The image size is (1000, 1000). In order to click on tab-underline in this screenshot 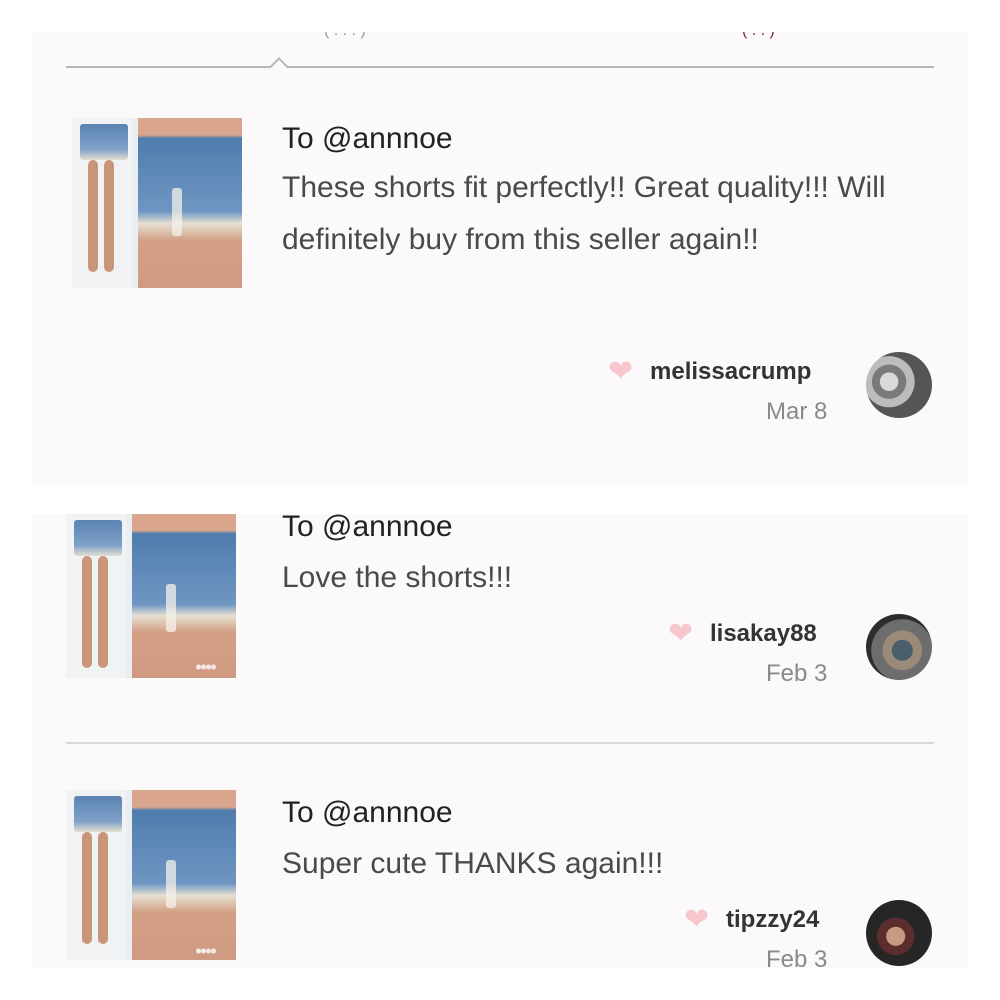, I will do `click(500, 67)`.